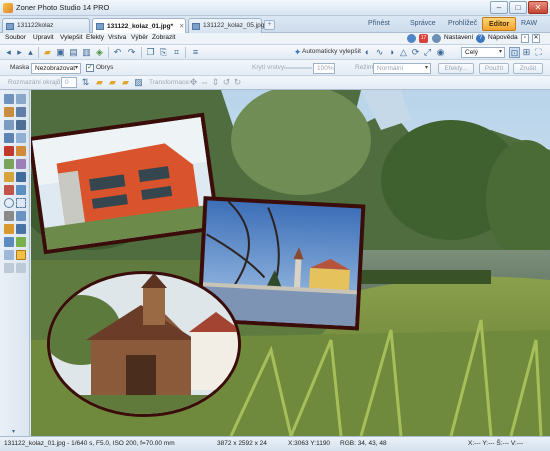 This screenshot has height=451, width=550. Describe the element at coordinates (9, 177) in the screenshot. I see `brush-tool-icon` at that location.